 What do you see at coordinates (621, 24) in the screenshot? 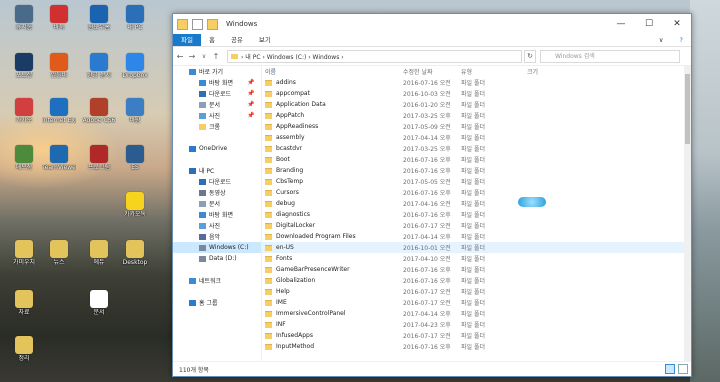
I see `minimize-button: —` at bounding box center [621, 24].